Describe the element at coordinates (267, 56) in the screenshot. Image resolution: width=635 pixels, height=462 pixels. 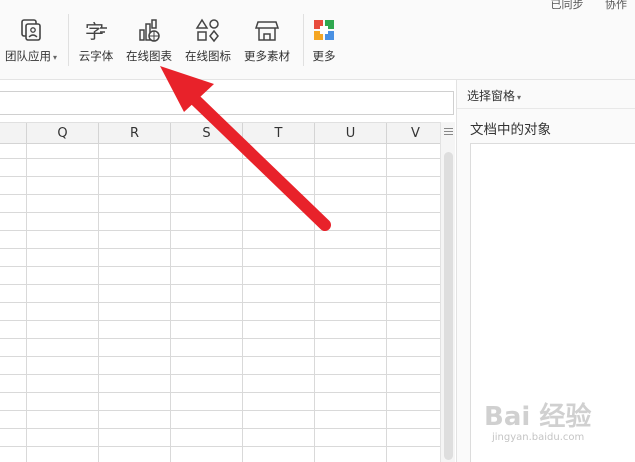
I see `more-materials-label: 更多素材` at that location.